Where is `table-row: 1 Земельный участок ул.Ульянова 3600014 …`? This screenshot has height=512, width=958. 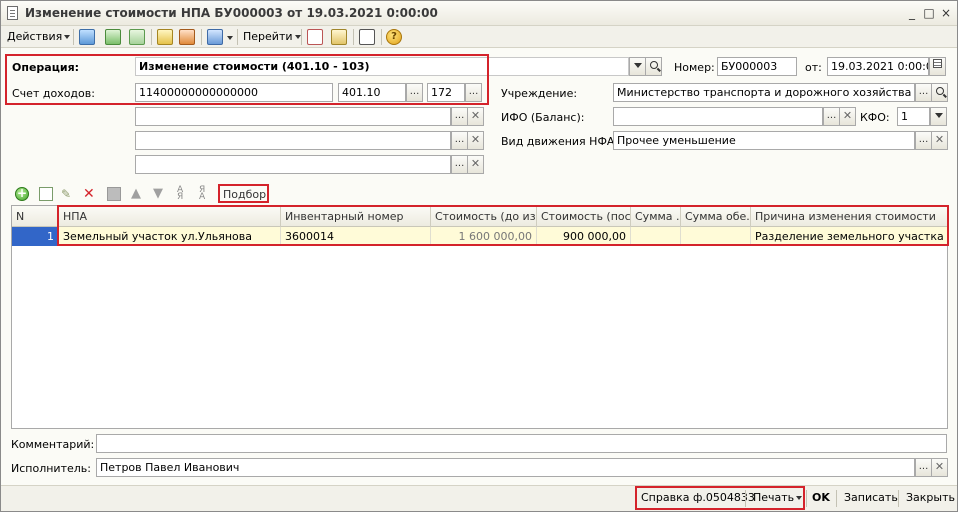 table-row: 1 Земельный участок ул.Ульянова 3600014 … is located at coordinates (479, 236).